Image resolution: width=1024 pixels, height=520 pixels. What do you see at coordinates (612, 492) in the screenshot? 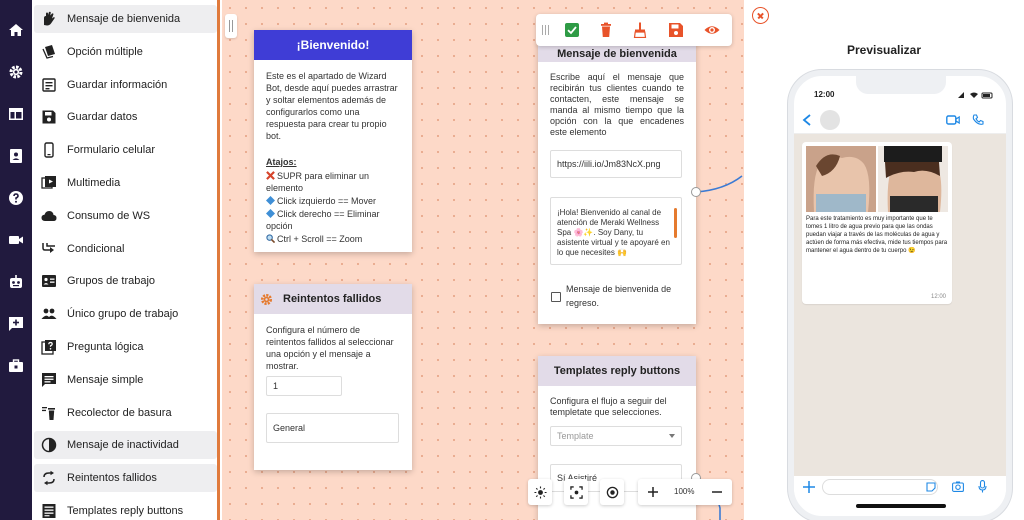
I see `center-icon` at bounding box center [612, 492].